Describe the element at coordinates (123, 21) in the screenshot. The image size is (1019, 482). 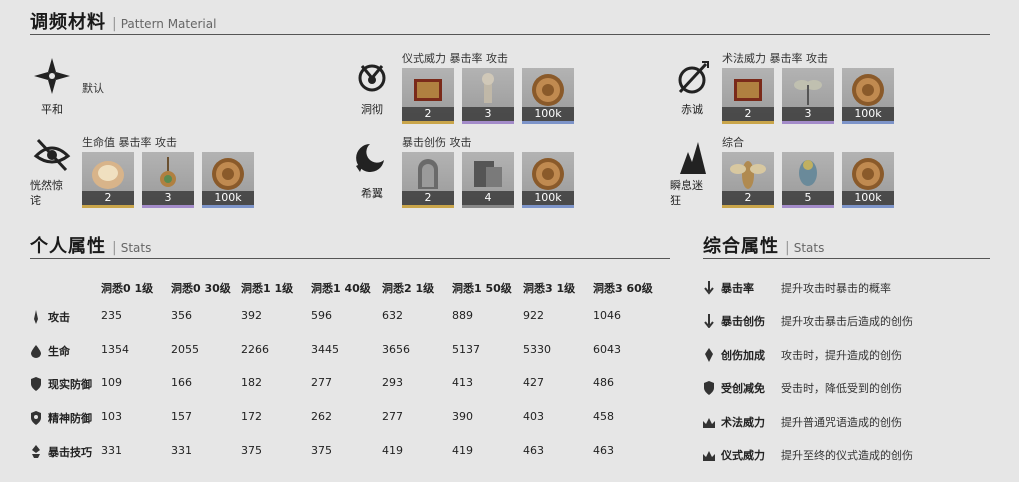
I see `pattern-header: 调频材料 | Pattern Material` at that location.